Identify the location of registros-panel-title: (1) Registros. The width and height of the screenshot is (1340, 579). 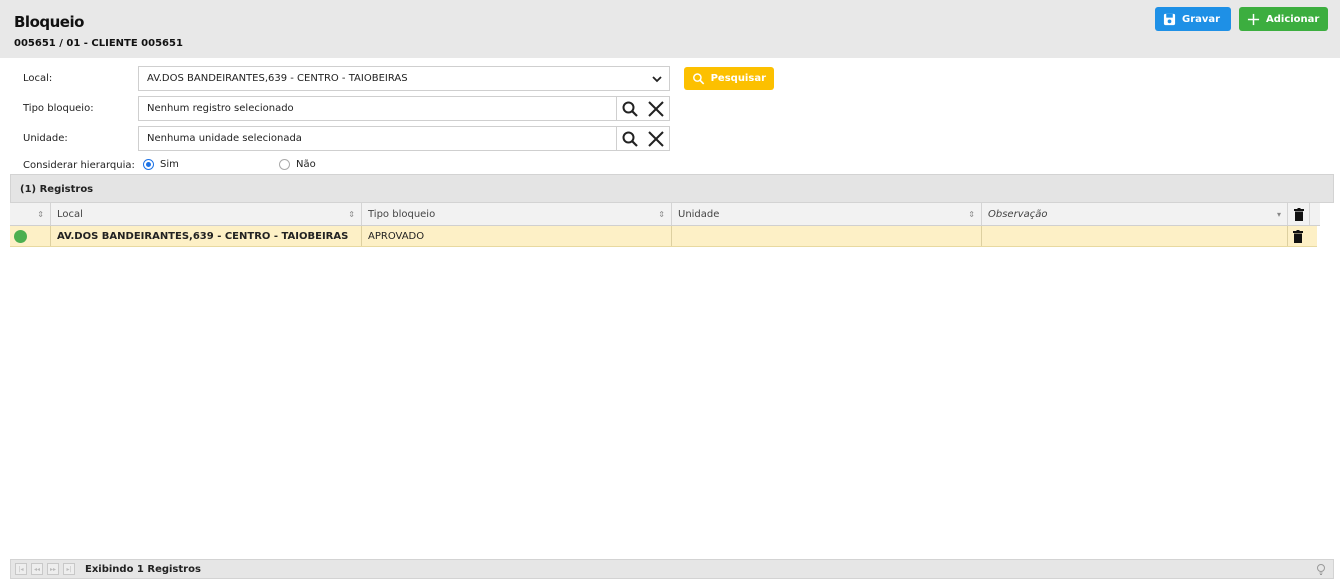
(672, 188).